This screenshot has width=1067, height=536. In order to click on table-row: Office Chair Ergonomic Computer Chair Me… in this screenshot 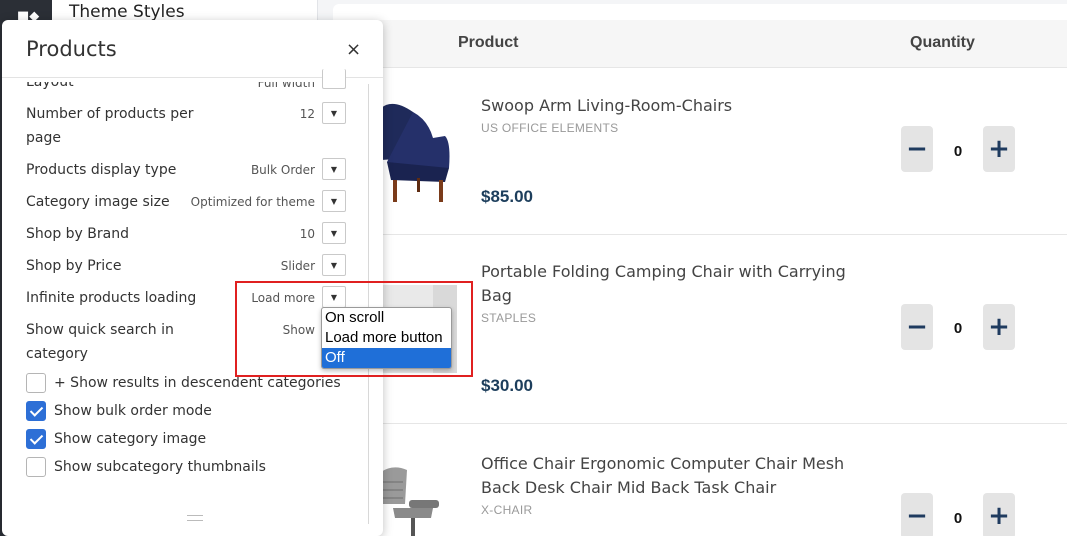, I will do `click(700, 480)`.